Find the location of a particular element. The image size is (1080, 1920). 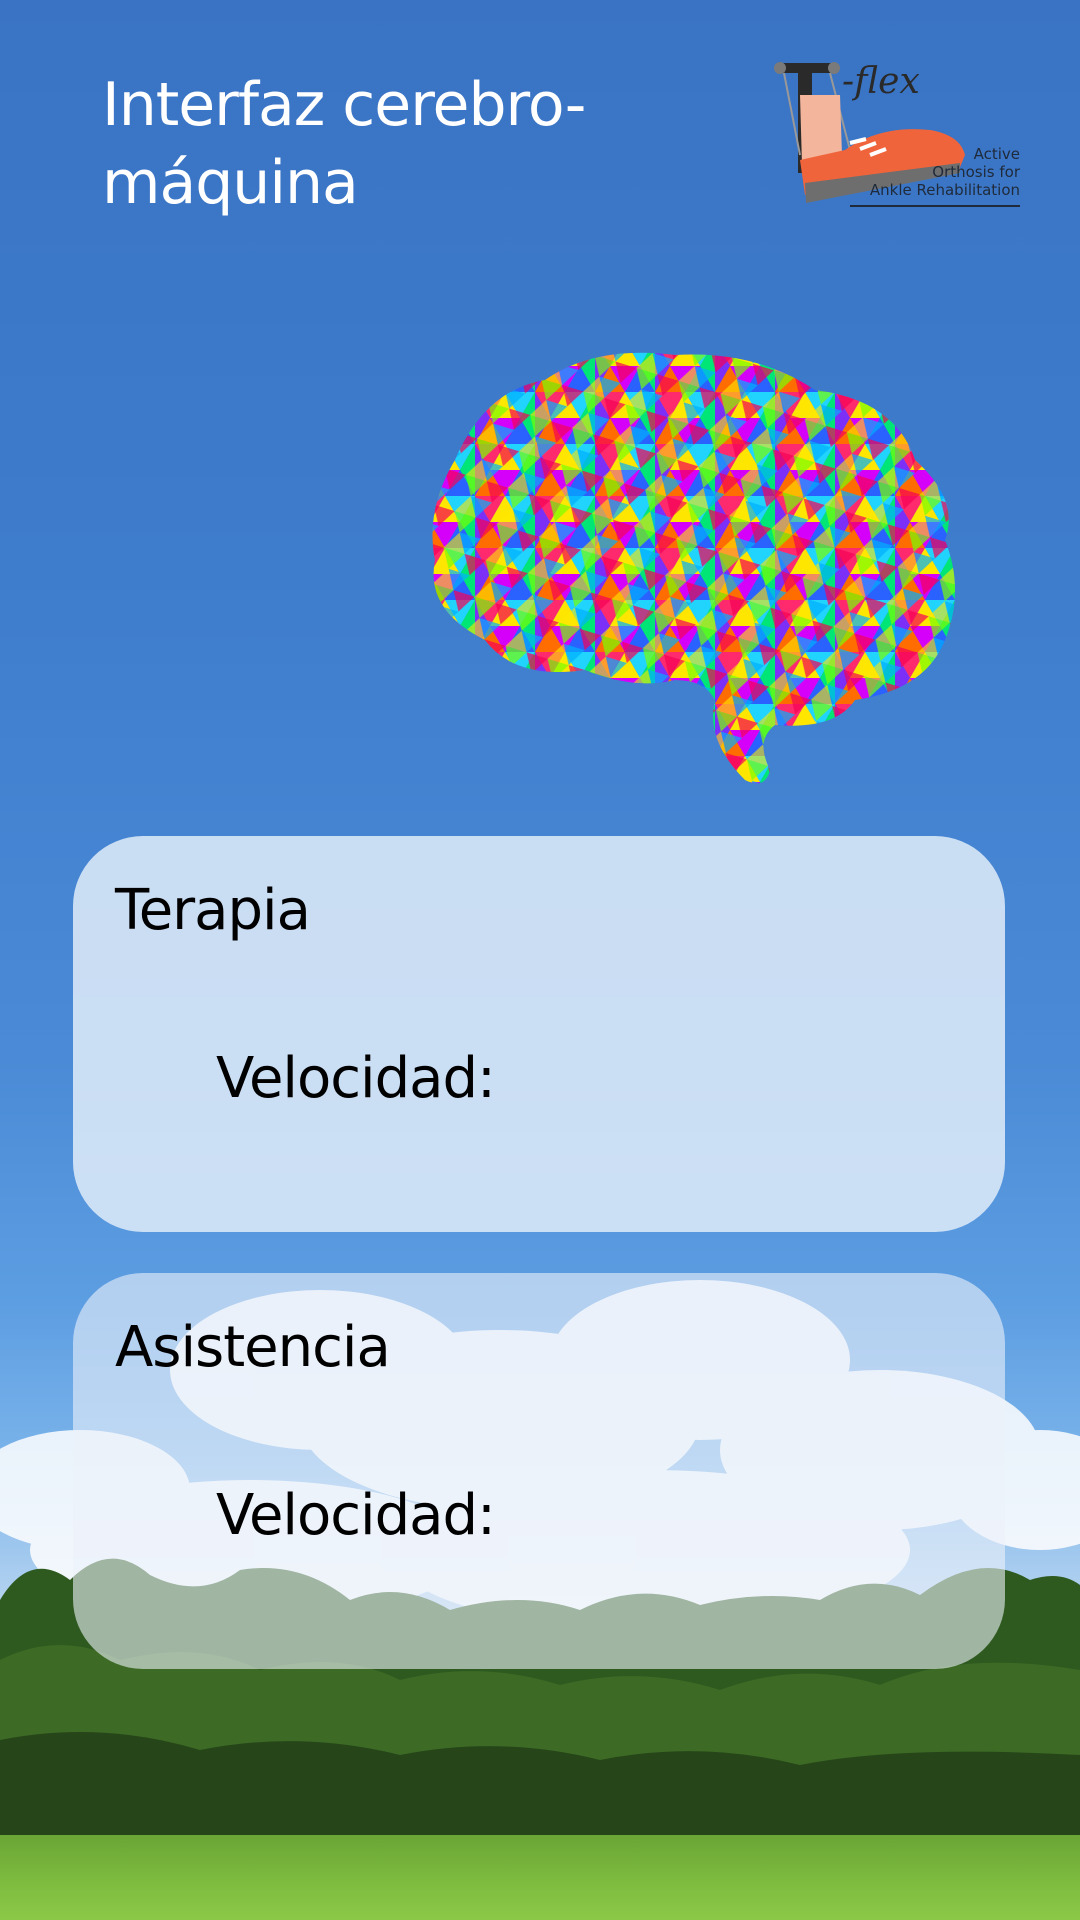

therapy-speed-label: Velocidad: is located at coordinates (356, 1078).